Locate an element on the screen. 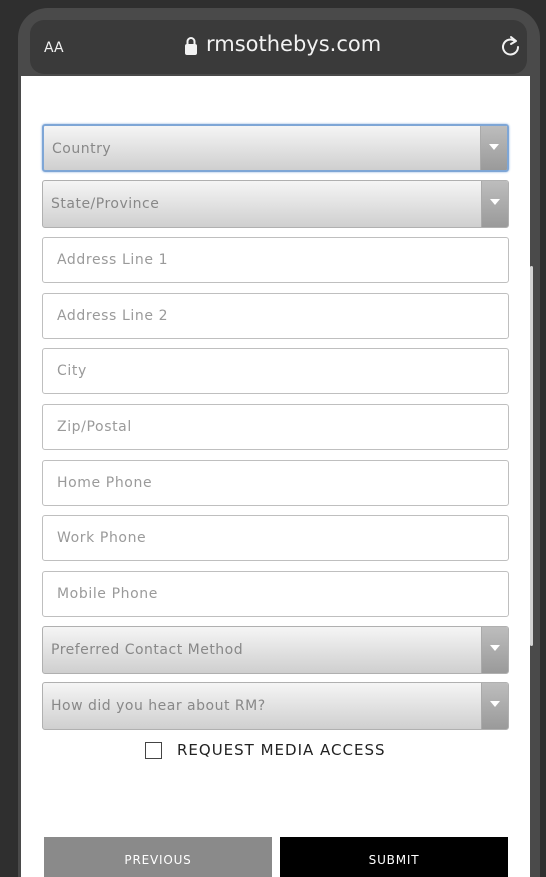 The image size is (546, 877). submit-button: SUBMIT is located at coordinates (394, 857).